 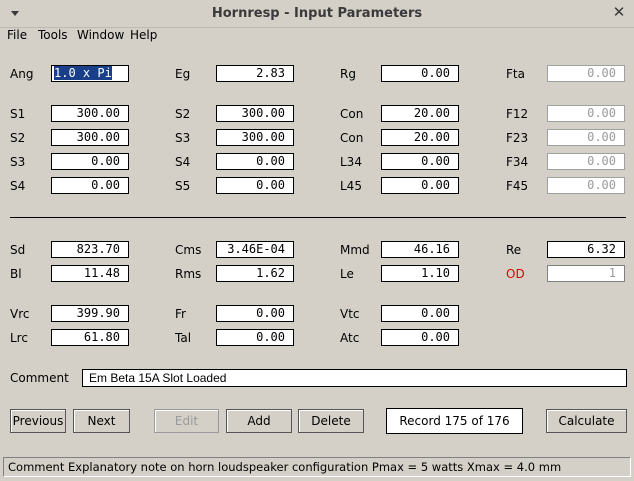 I want to click on atc-field: 0.00, so click(x=420, y=337).